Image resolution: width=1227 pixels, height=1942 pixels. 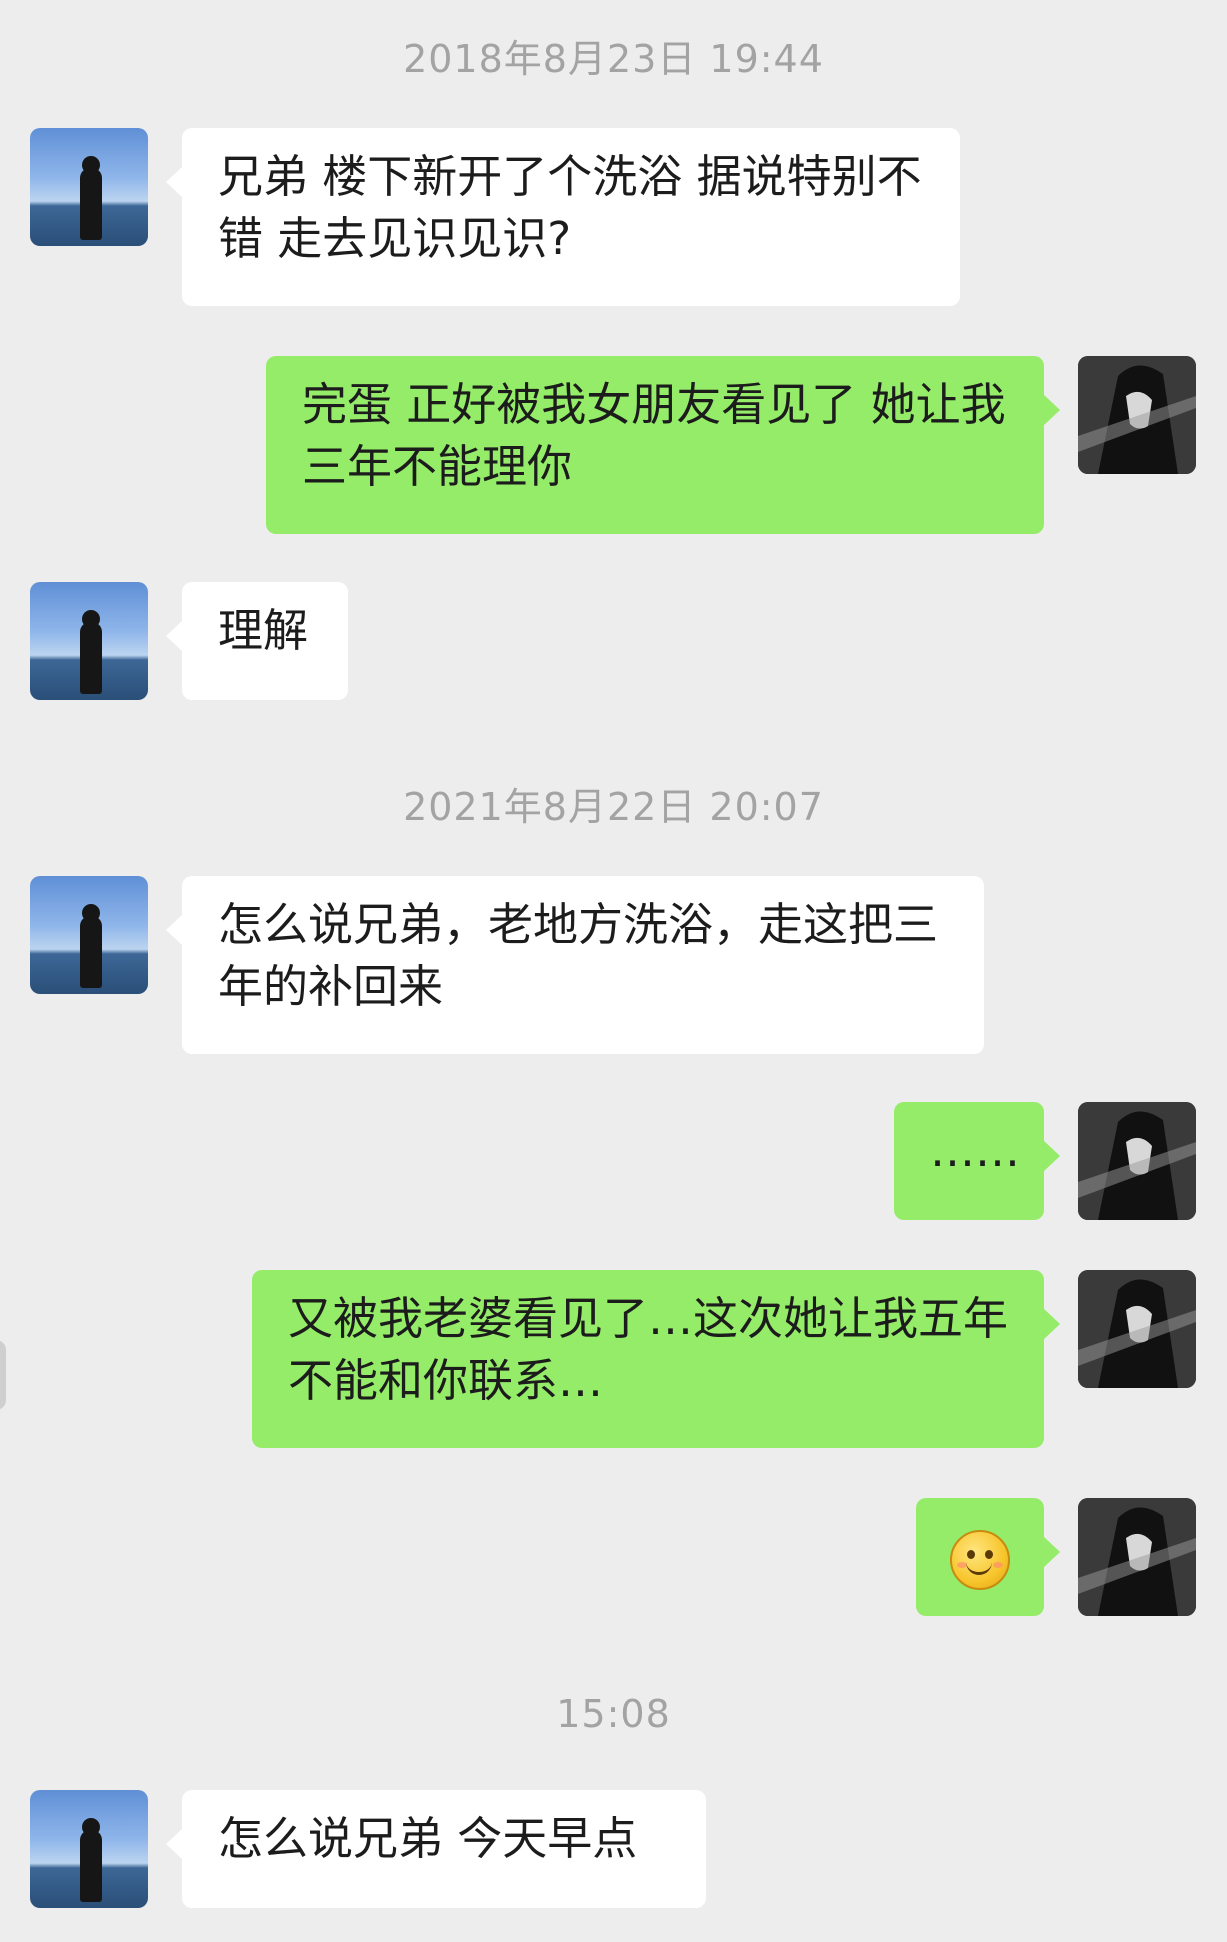 I want to click on message-text: 完蛋 正好被我女朋友看见了 她让我三年不能理你, so click(x=654, y=435).